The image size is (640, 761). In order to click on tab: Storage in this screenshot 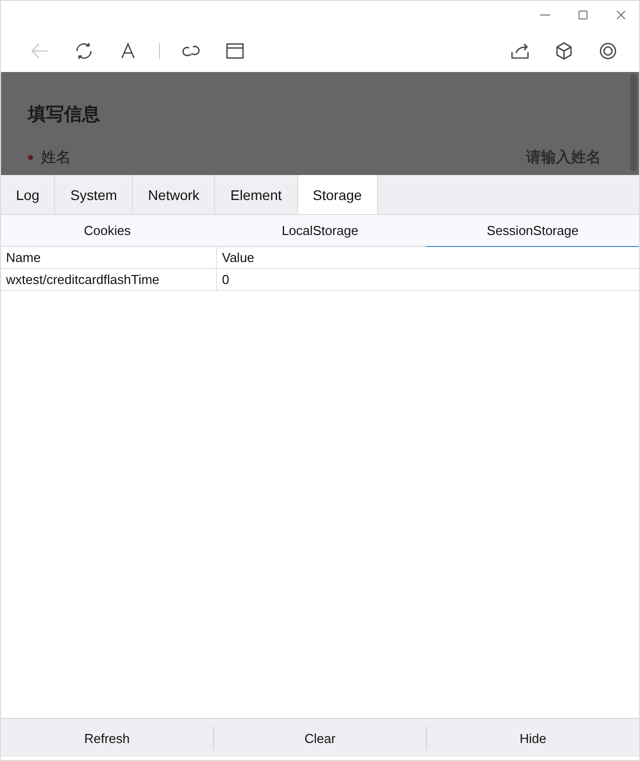, I will do `click(338, 194)`.